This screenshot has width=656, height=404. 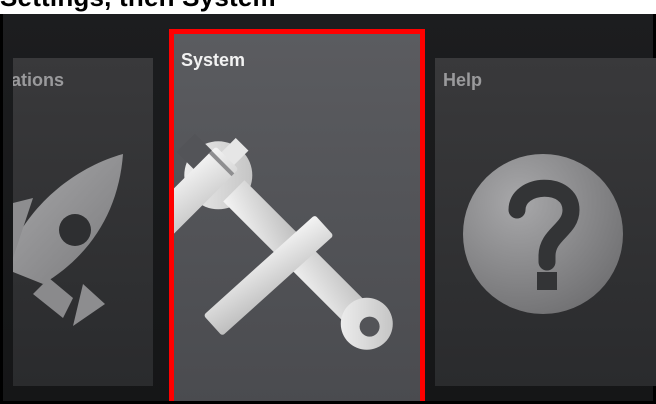 I want to click on instruction-caption-text: Settings, then System, so click(x=138, y=6).